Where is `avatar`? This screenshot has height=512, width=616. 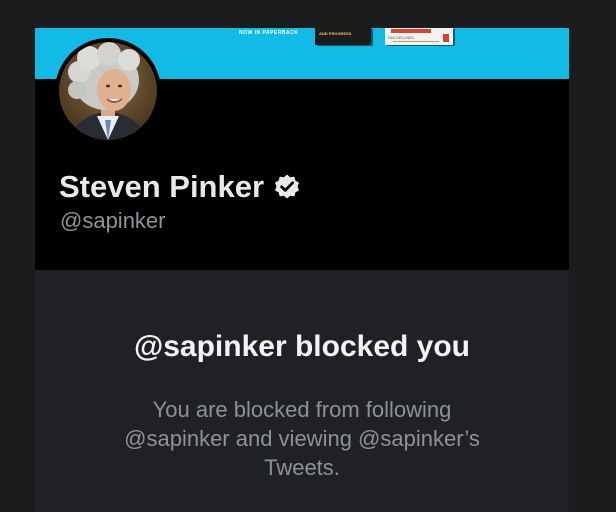 avatar is located at coordinates (108, 91).